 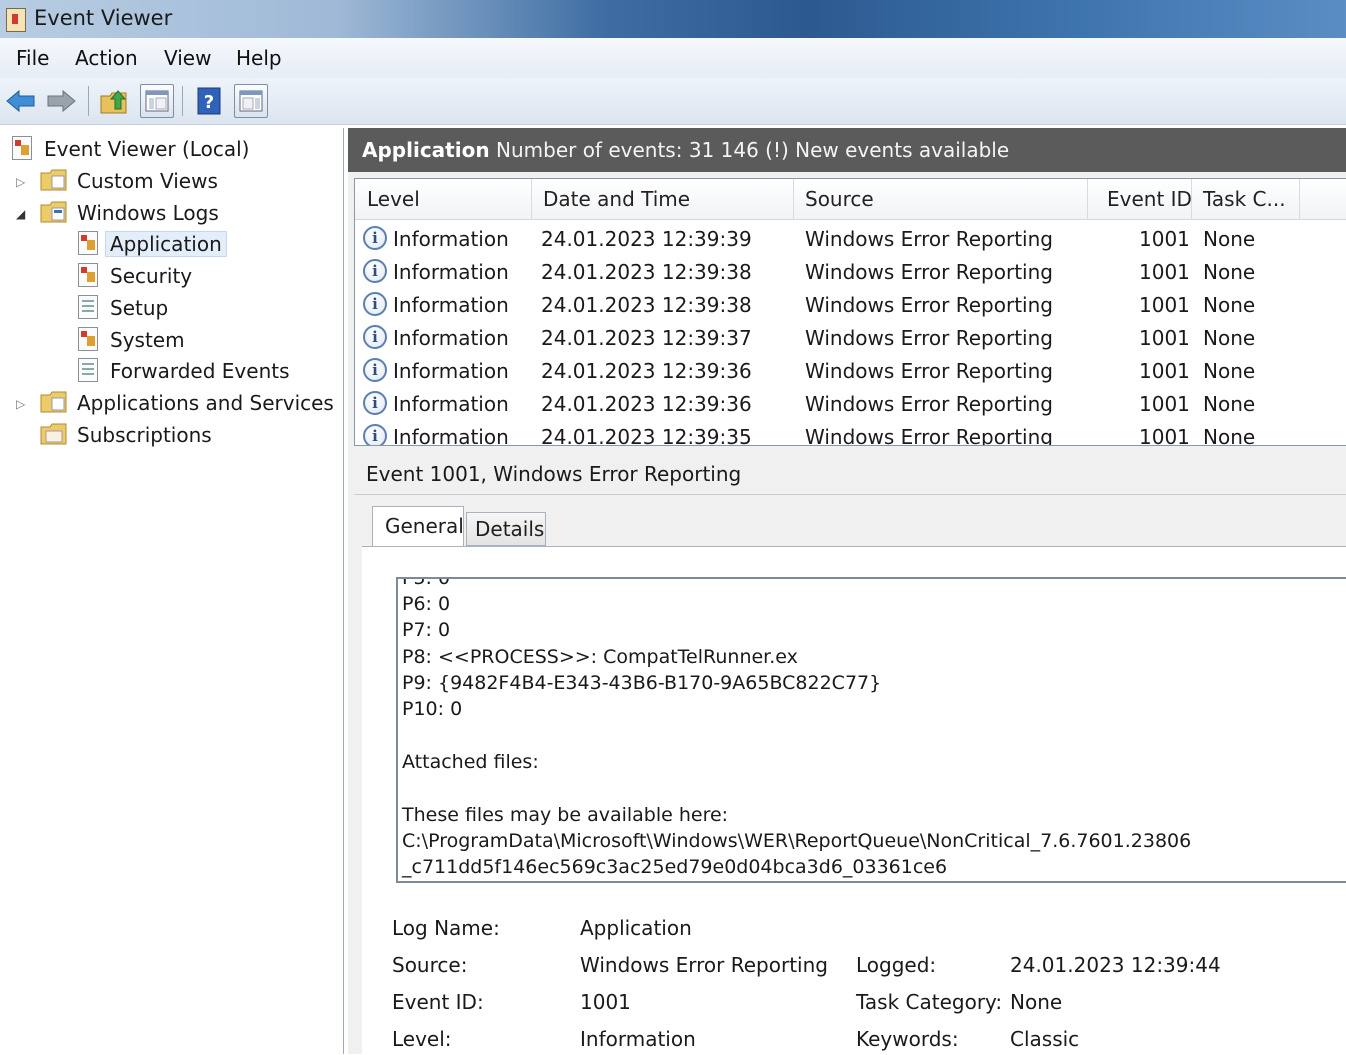 I want to click on collapse-arrow-icon: ◢, so click(x=20, y=214).